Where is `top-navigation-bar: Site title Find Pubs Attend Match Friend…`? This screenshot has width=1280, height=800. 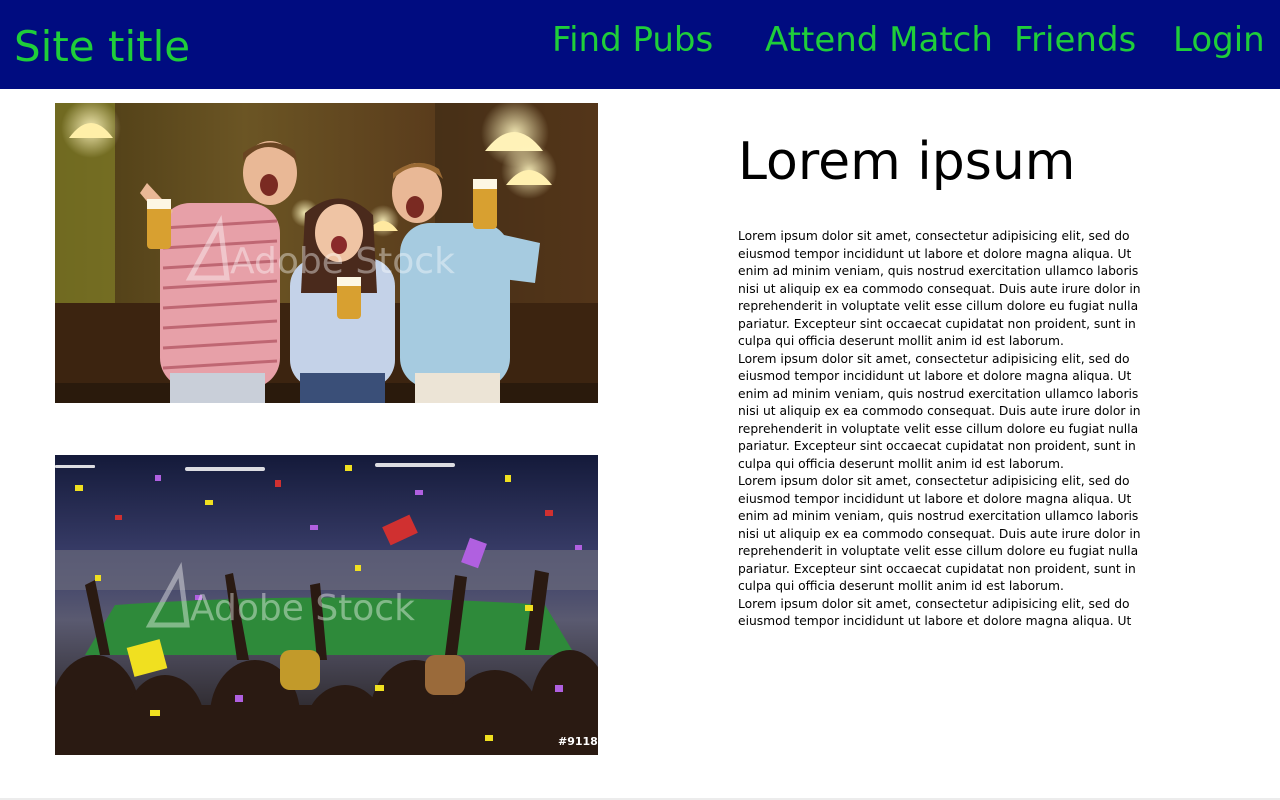
top-navigation-bar: Site title Find Pubs Attend Match Friend… is located at coordinates (640, 44).